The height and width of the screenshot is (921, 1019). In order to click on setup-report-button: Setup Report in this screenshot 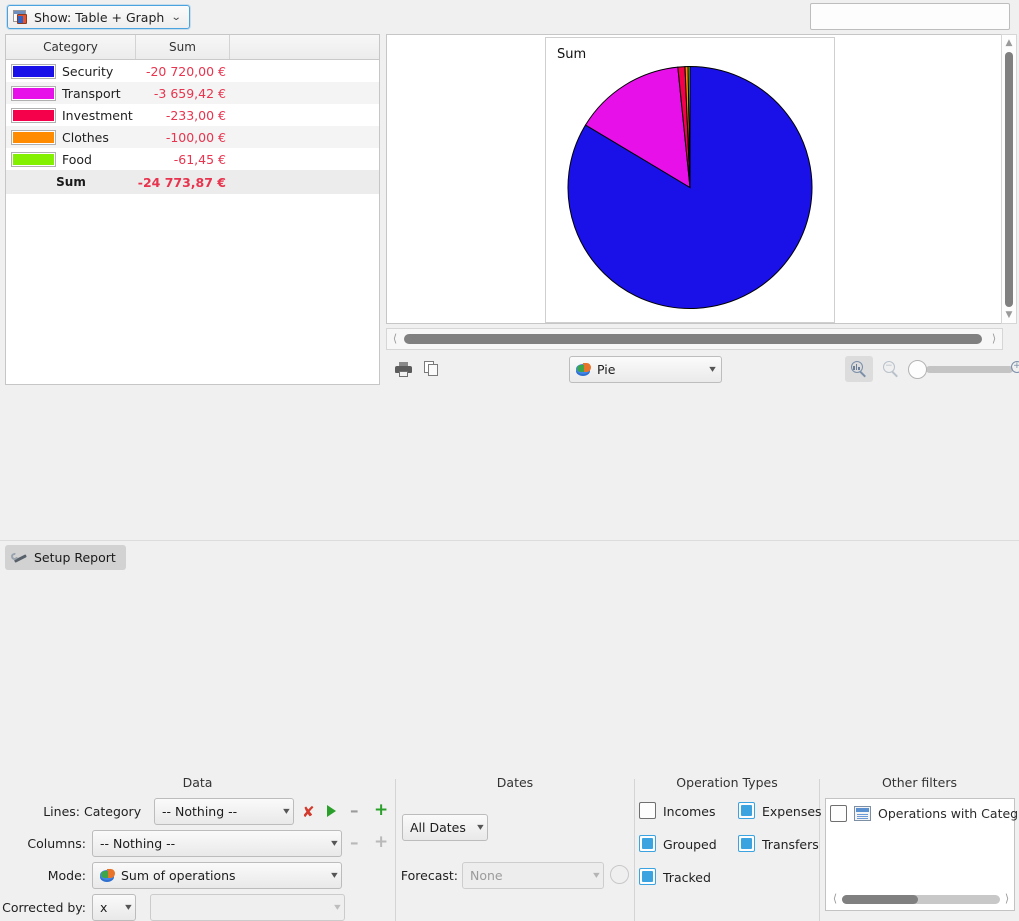, I will do `click(65, 557)`.